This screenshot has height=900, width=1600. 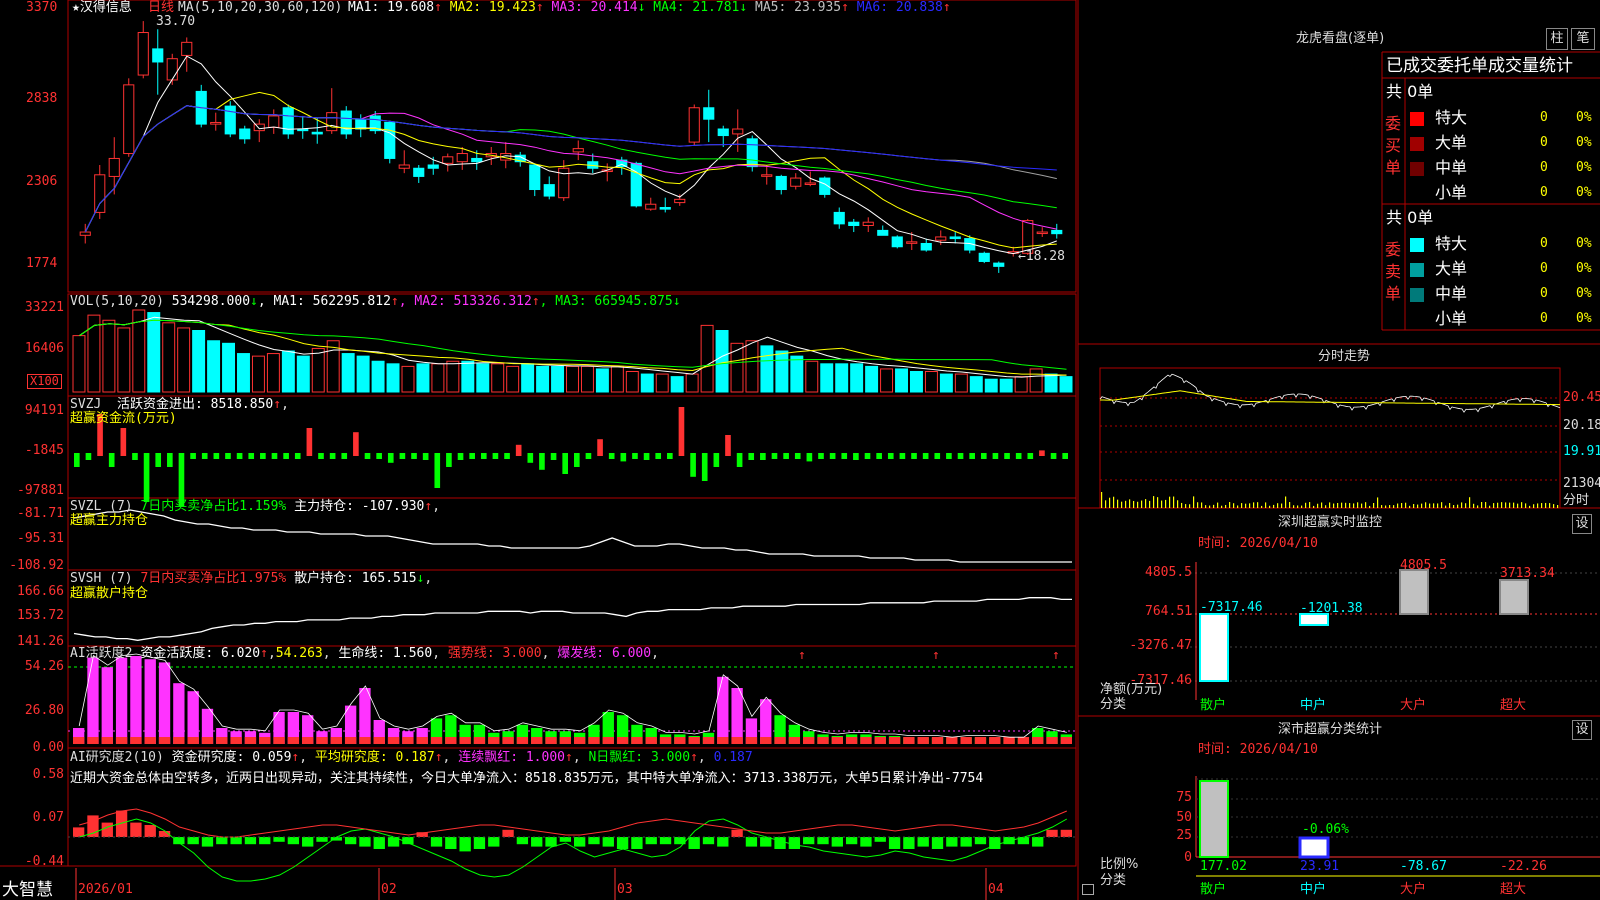 What do you see at coordinates (44, 348) in the screenshot?
I see `y-tick-label: 16406` at bounding box center [44, 348].